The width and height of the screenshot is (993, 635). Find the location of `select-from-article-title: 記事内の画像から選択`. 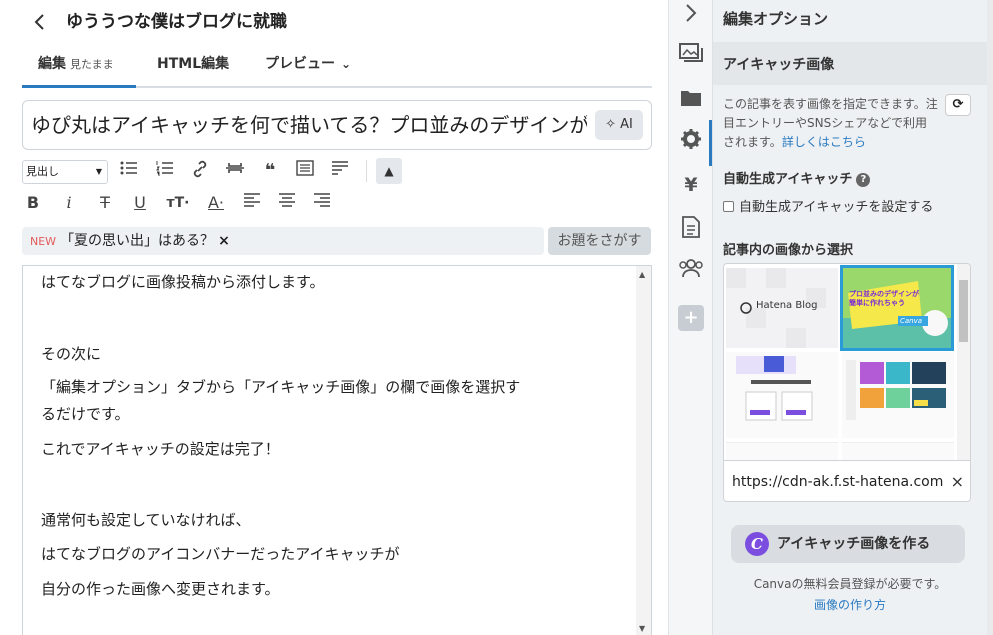

select-from-article-title: 記事内の画像から選択 is located at coordinates (788, 250).